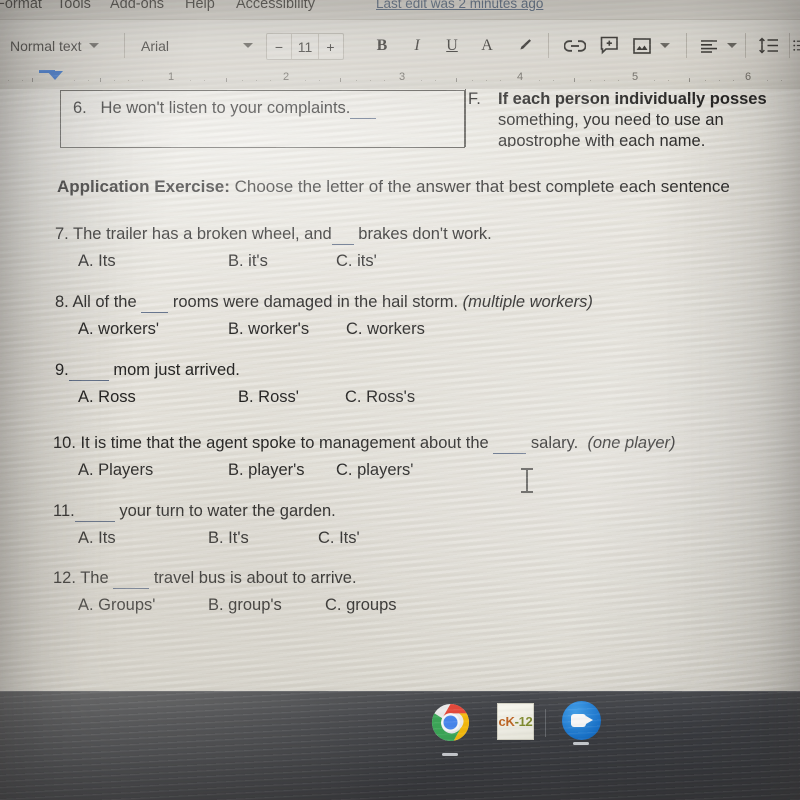  Describe the element at coordinates (527, 302) in the screenshot. I see `question-8-note: (multiple workers)` at that location.